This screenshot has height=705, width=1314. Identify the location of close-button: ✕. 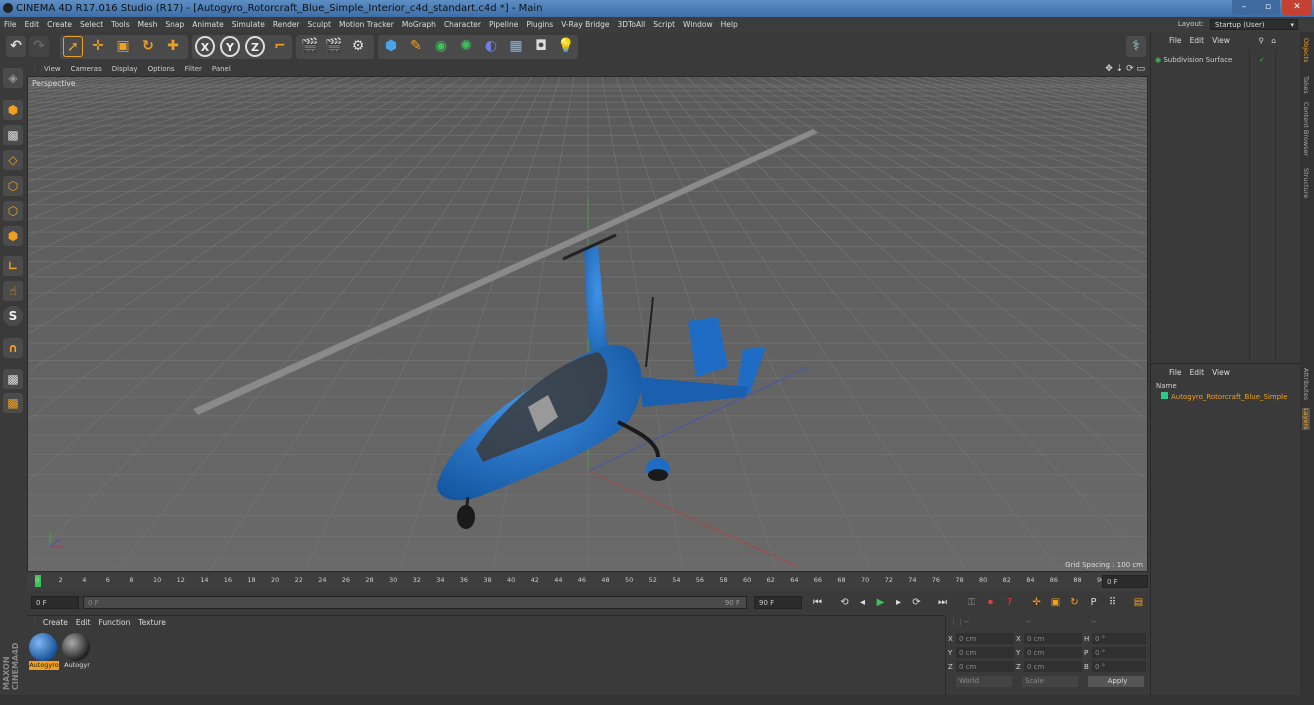
(1297, 7).